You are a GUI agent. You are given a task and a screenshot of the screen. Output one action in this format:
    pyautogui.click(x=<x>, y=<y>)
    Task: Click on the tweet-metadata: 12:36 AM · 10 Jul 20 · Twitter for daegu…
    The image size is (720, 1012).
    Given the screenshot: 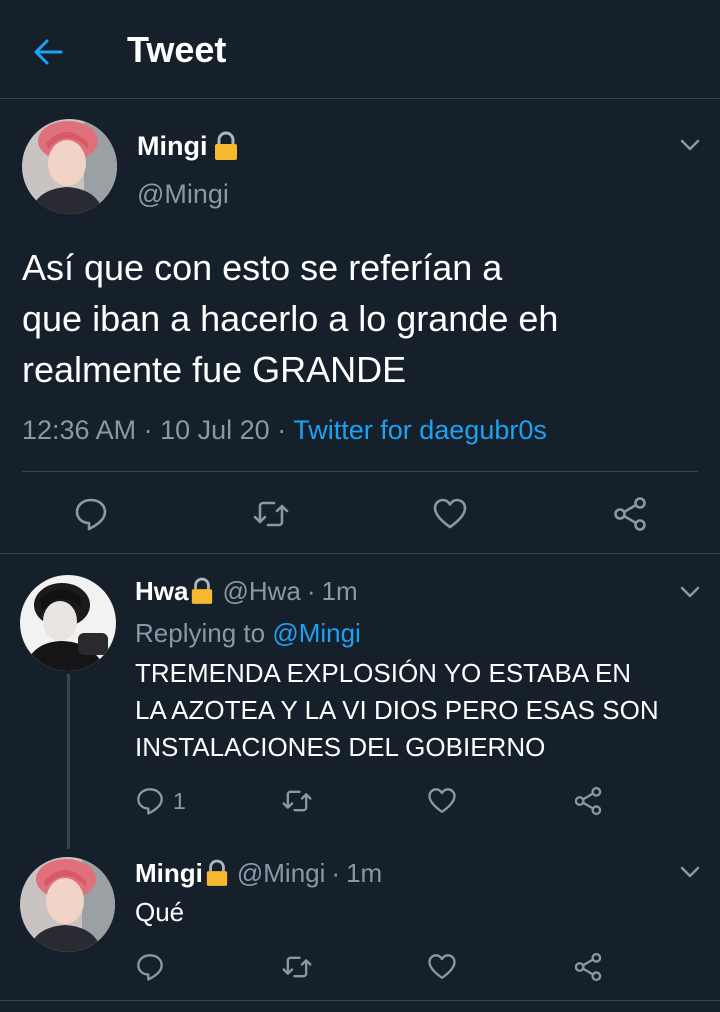 What is the action you would take?
    pyautogui.click(x=284, y=430)
    